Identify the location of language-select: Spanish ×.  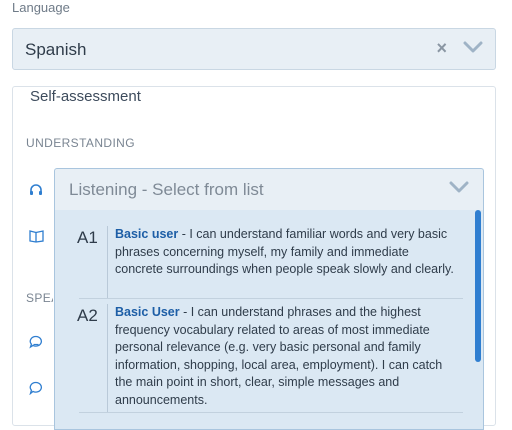
(254, 49).